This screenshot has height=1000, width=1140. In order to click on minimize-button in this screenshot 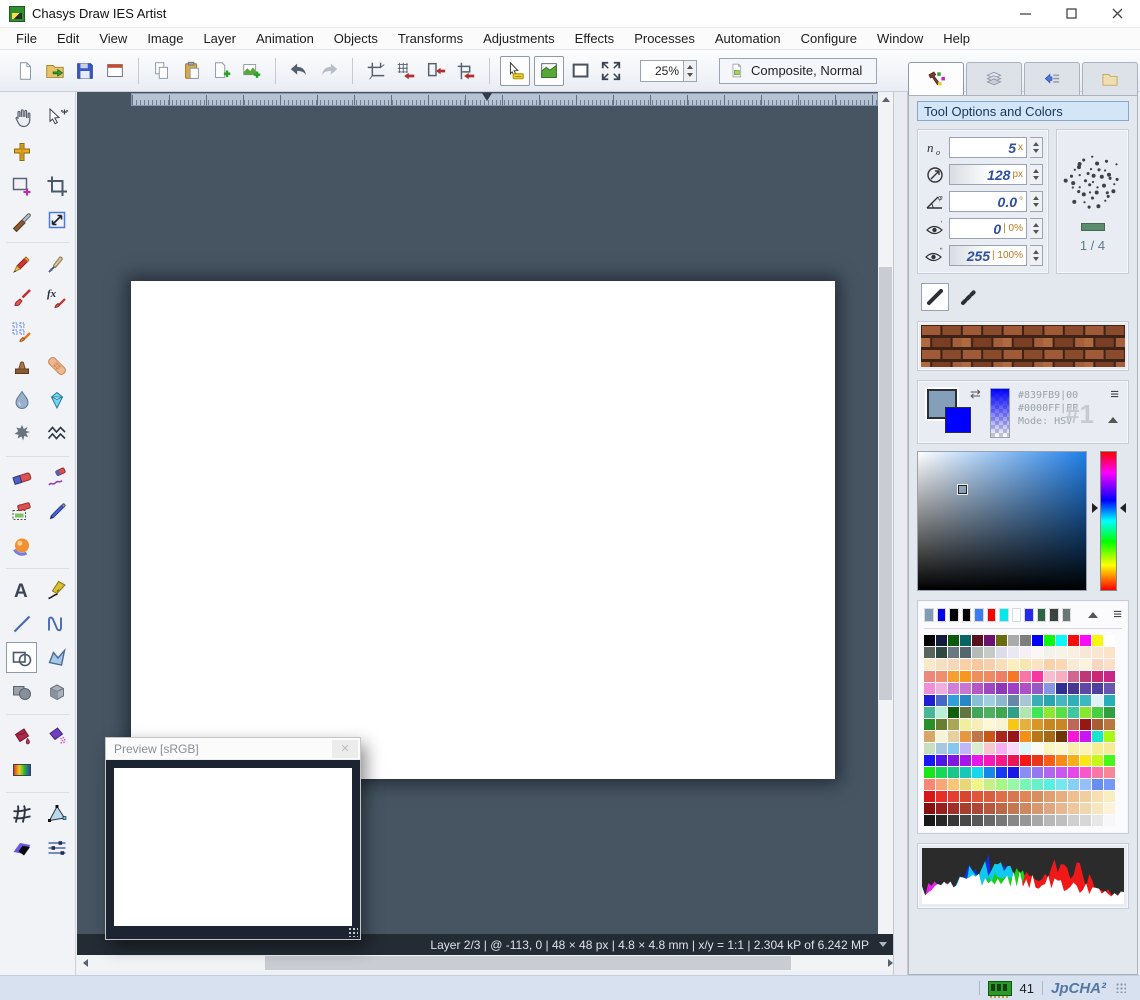, I will do `click(1025, 14)`.